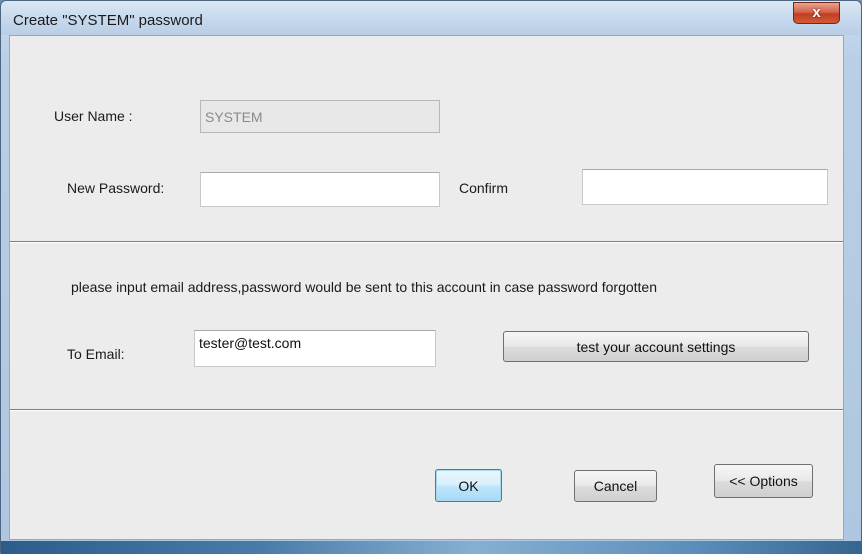 Image resolution: width=862 pixels, height=554 pixels. I want to click on close-icon: x, so click(816, 12).